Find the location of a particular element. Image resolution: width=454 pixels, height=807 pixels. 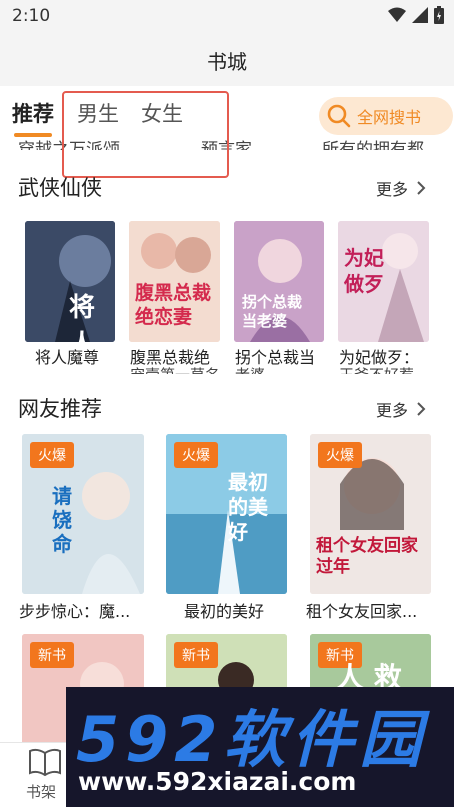

nav-label-shelf: 书架 is located at coordinates (41, 792).